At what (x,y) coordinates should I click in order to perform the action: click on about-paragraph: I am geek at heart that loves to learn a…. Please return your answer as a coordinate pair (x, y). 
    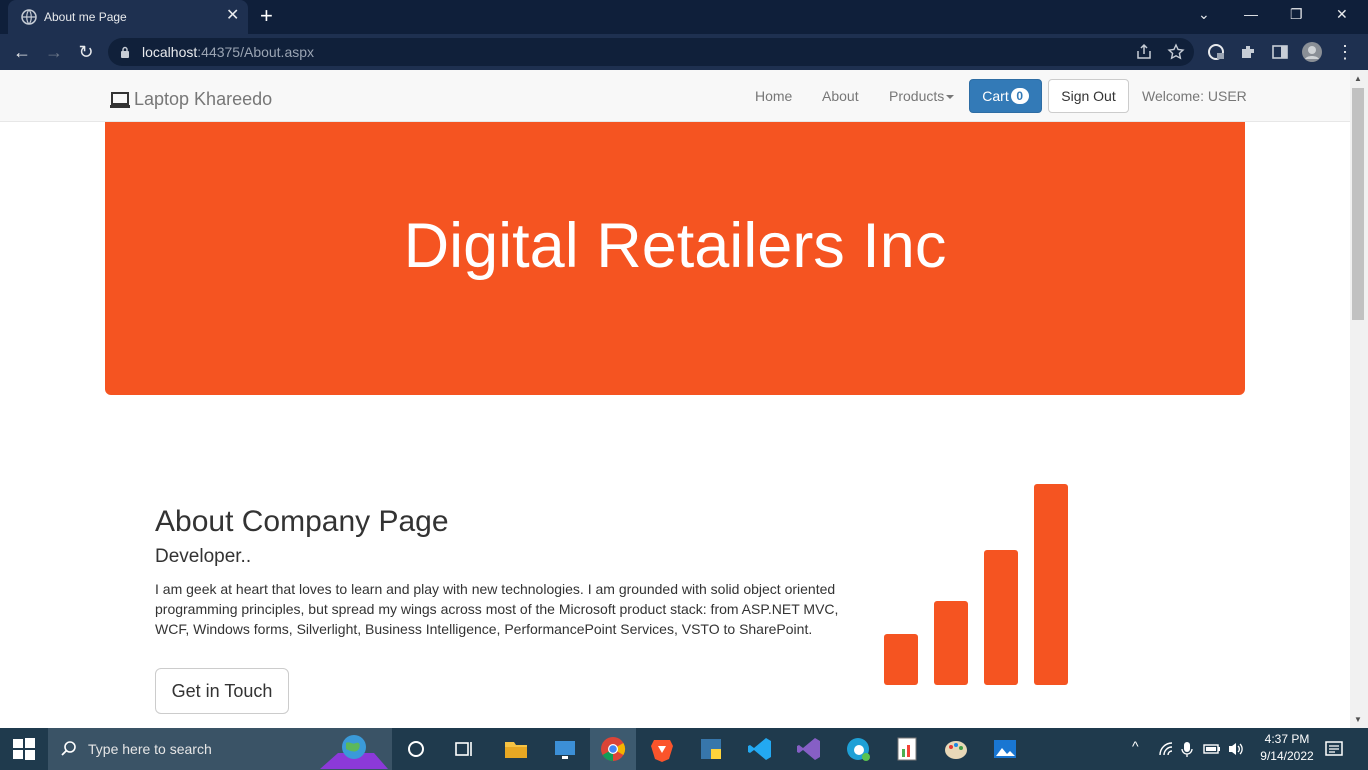
    Looking at the image, I should click on (497, 609).